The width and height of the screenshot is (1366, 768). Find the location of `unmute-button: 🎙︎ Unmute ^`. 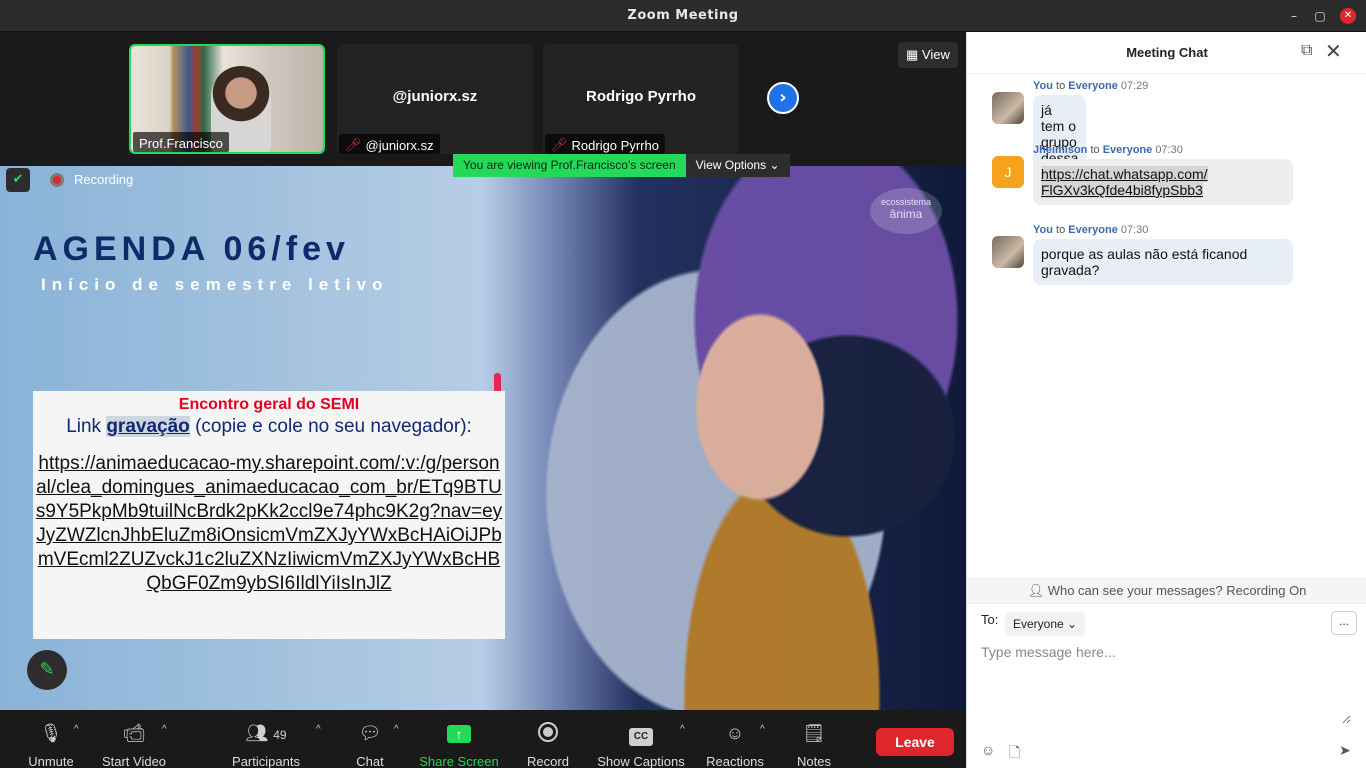

unmute-button: 🎙︎ Unmute ^ is located at coordinates (51, 745).